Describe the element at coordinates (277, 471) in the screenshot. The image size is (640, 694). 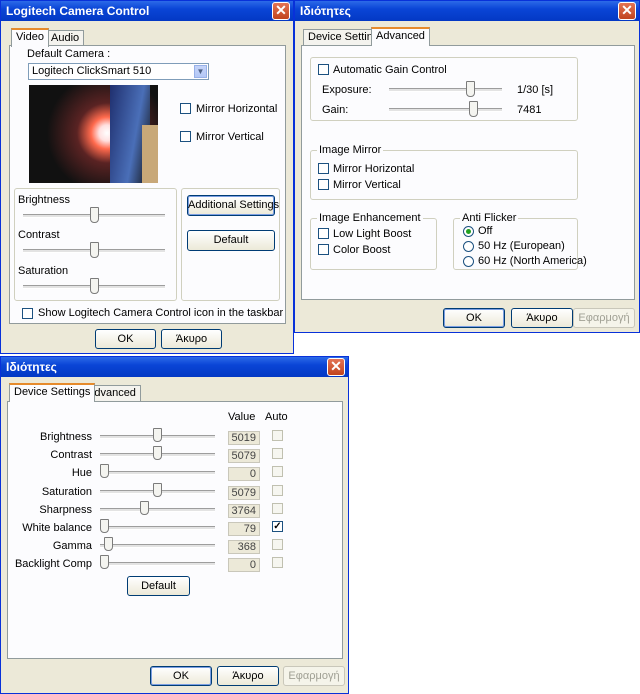
I see `hue-auto-checkbox` at that location.